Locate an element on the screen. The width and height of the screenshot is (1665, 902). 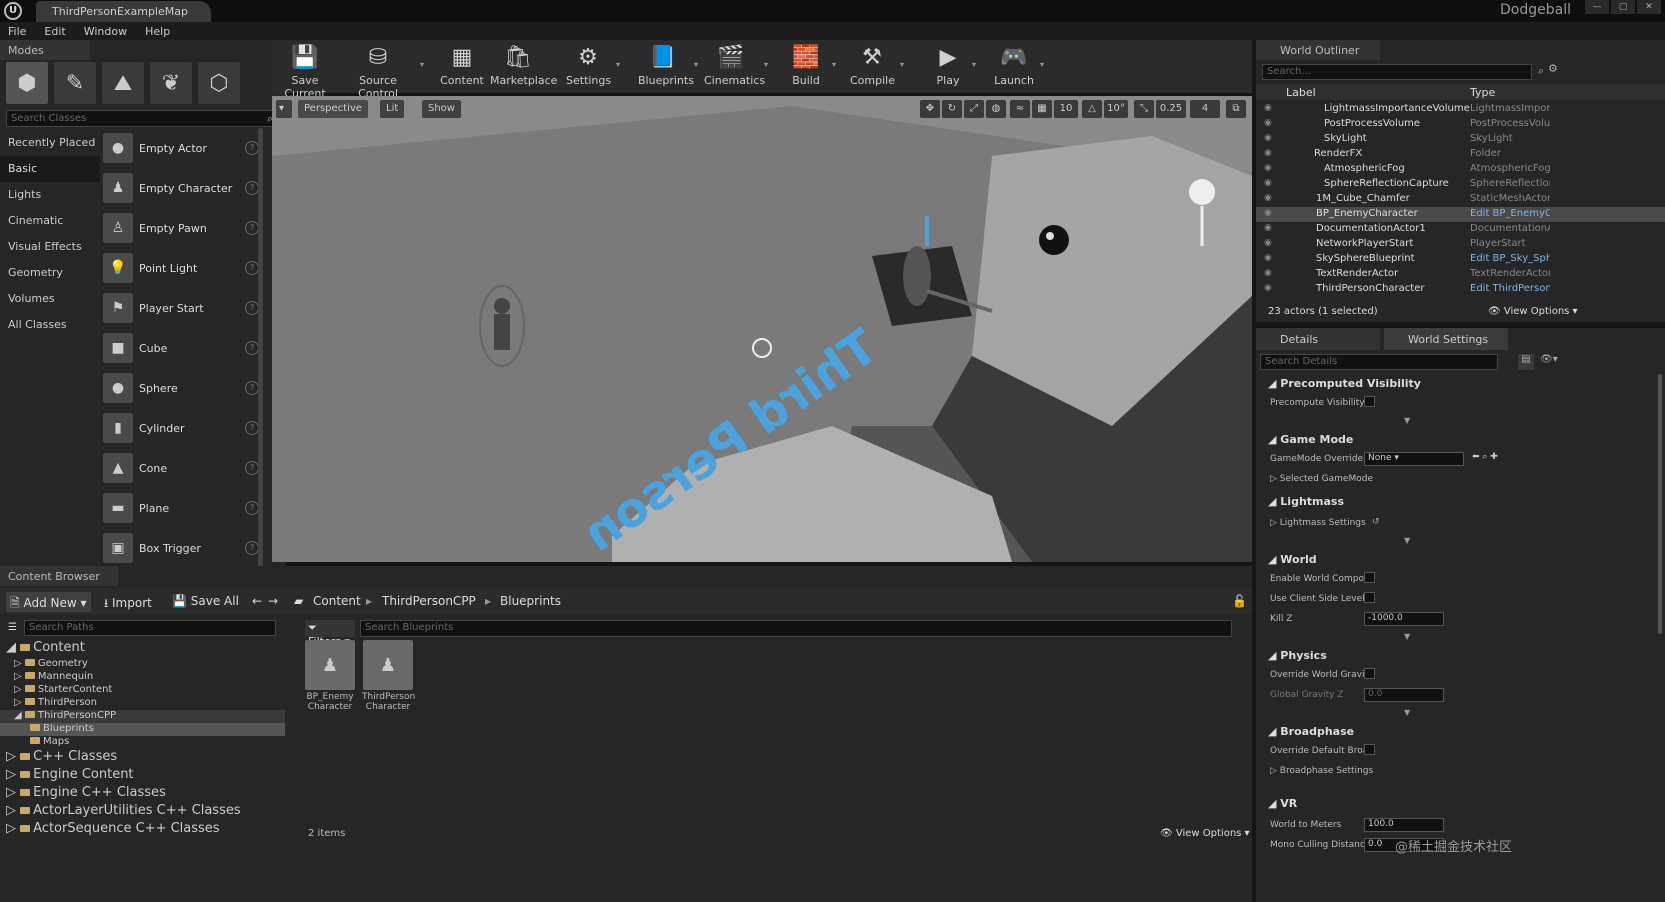
world-settings-tab: World Settings is located at coordinates (1446, 339).